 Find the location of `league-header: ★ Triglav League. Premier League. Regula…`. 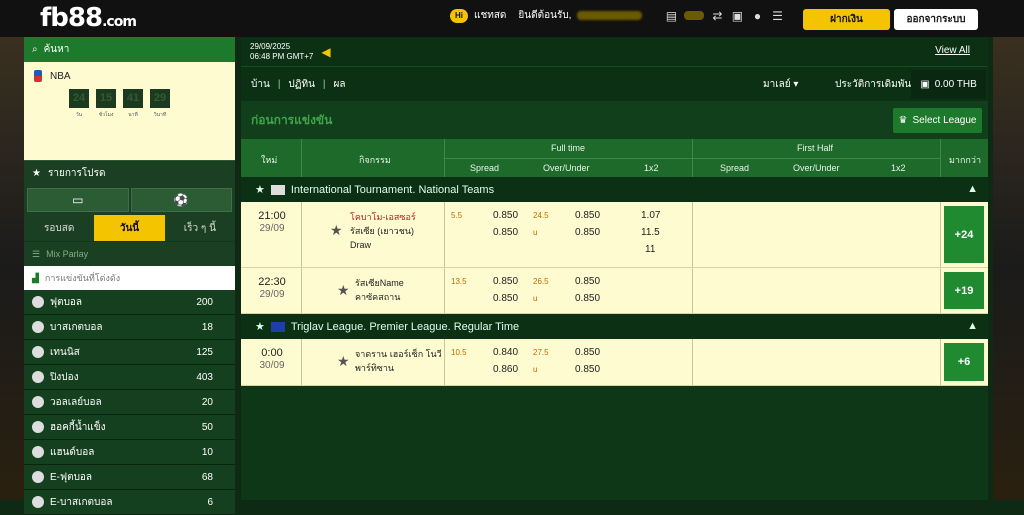

league-header: ★ Triglav League. Premier League. Regula… is located at coordinates (614, 326).